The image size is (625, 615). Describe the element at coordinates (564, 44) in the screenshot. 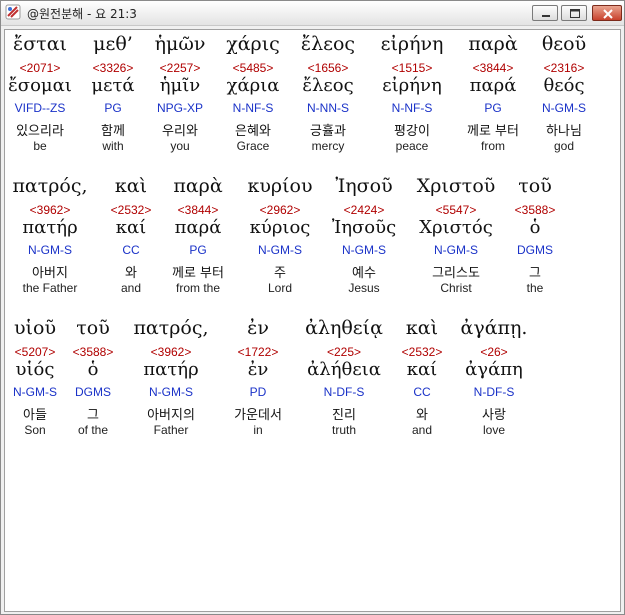

I see `greek-word: θεοῦ` at that location.